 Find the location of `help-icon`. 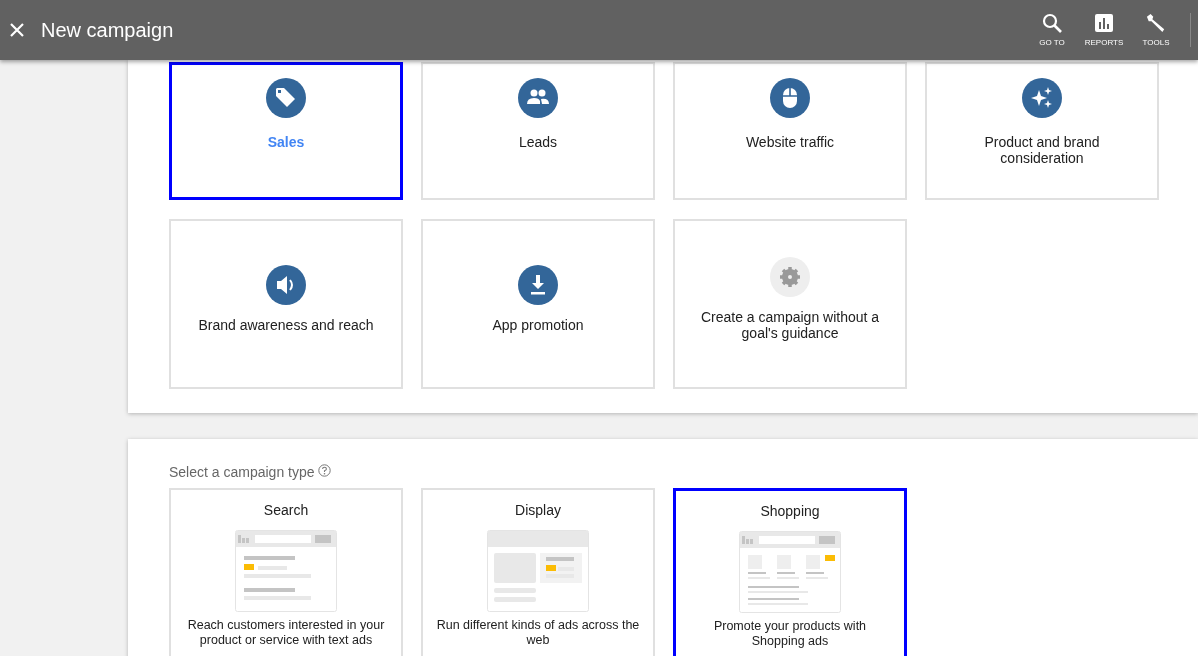

help-icon is located at coordinates (324, 470).